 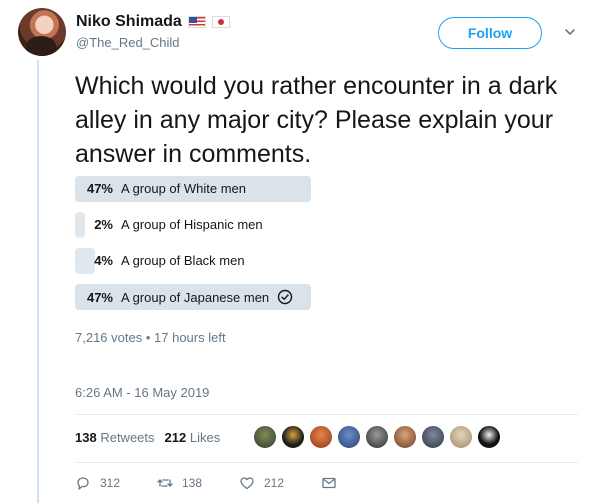 I want to click on retweet-action: 138, so click(x=198, y=483).